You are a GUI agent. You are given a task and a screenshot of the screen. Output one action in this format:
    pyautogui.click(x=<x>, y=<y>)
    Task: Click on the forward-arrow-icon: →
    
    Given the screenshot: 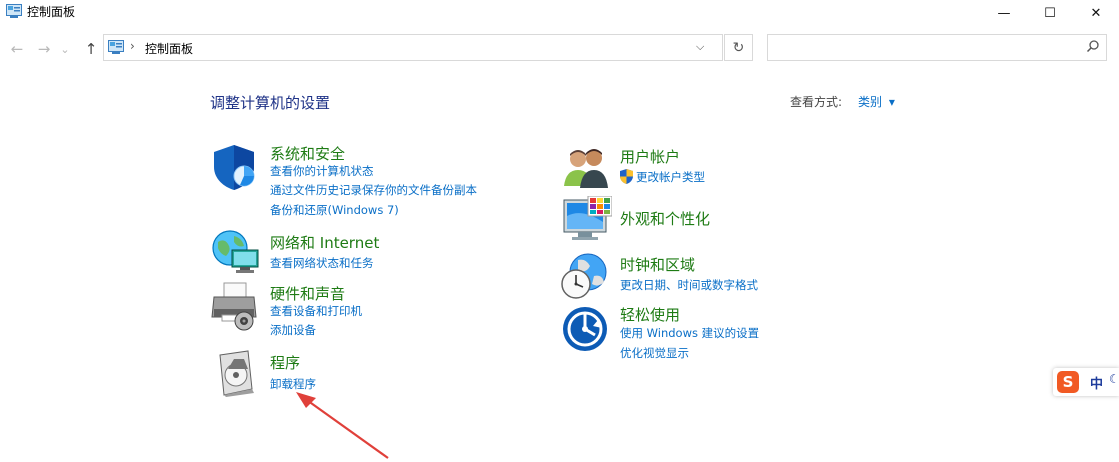 What is the action you would take?
    pyautogui.click(x=44, y=49)
    